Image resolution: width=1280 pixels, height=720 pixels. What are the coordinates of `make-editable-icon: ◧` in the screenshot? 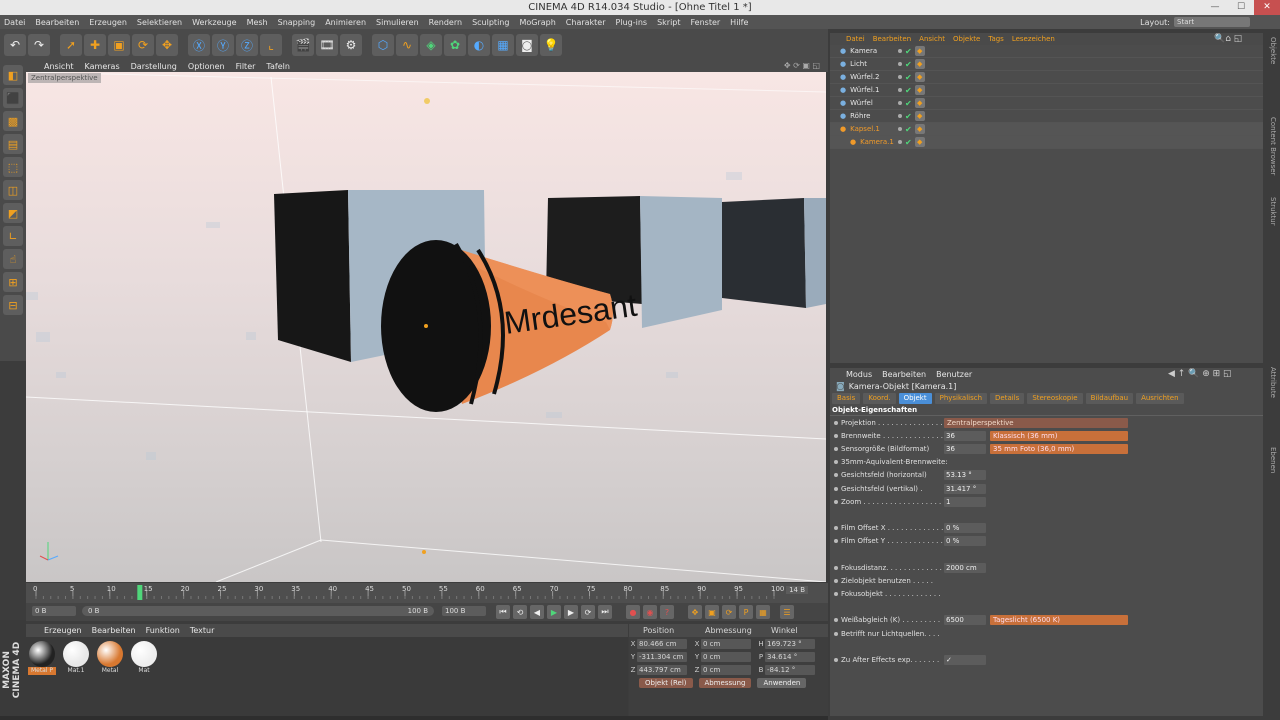 It's located at (13, 75).